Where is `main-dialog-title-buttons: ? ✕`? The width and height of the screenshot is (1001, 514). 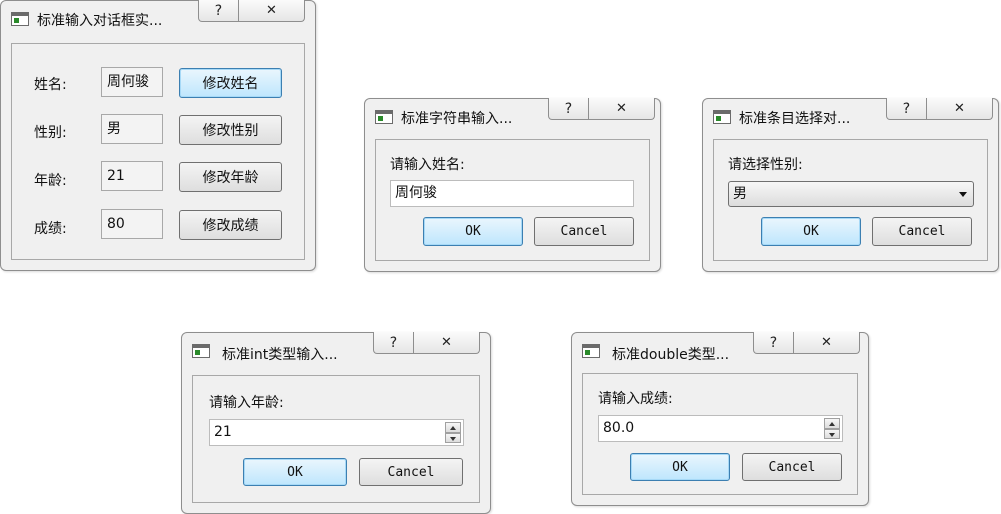
main-dialog-title-buttons: ? ✕ is located at coordinates (251, 11).